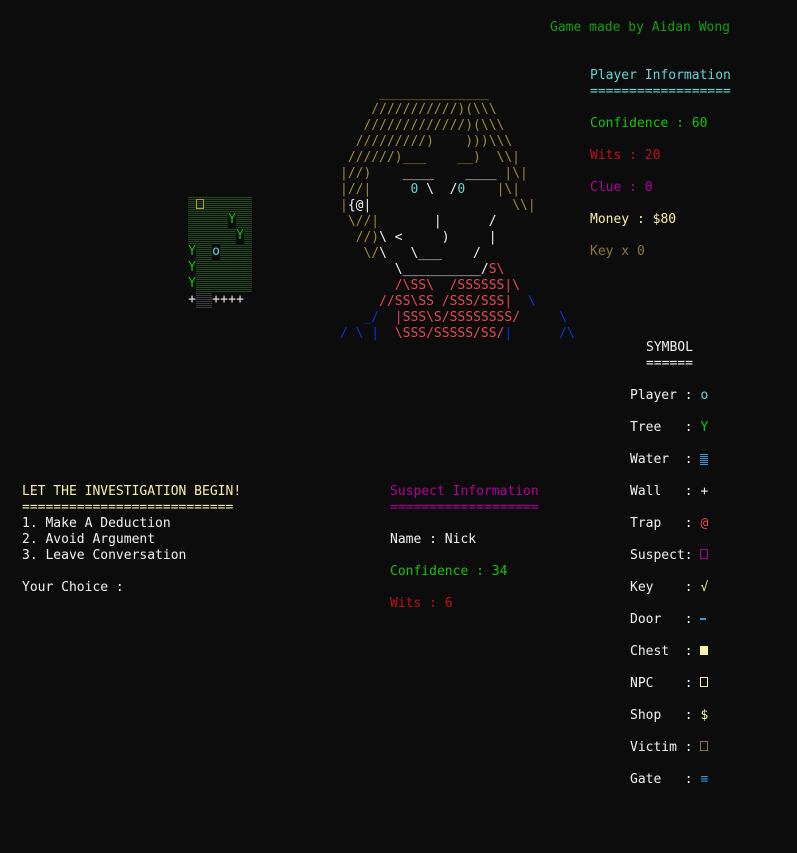  I want to click on portrait-segment: |SSS\S/SSSSSSSS/, so click(457, 317).